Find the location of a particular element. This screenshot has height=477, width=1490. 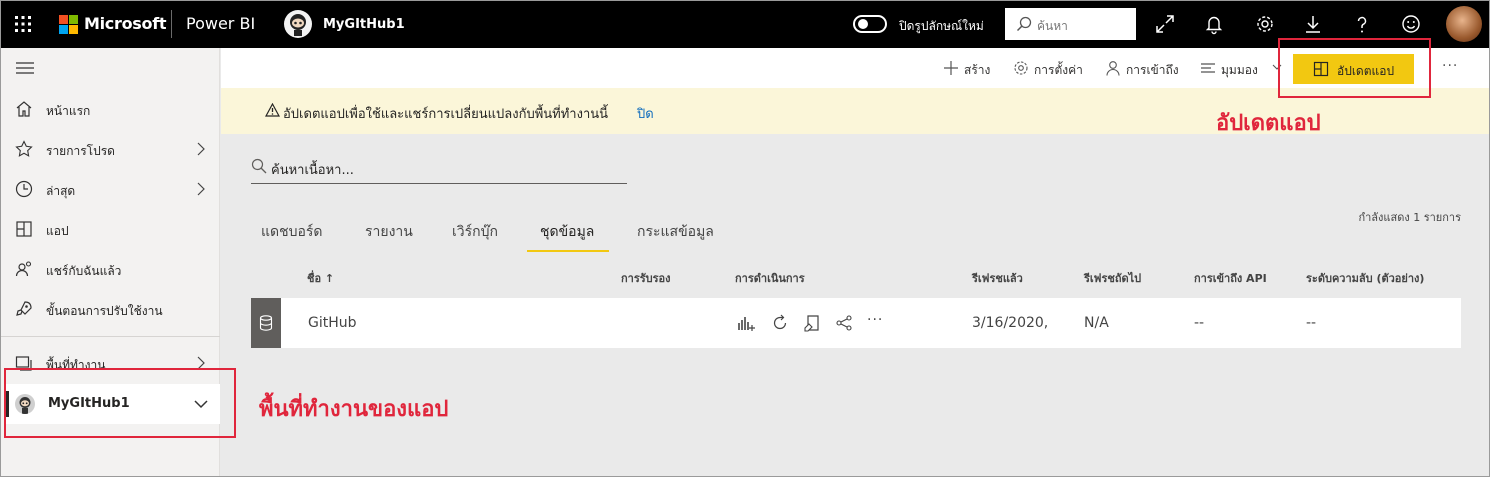

sidebar-item-deployment-pipelines: ขั้นตอนการปรับใช้งาน is located at coordinates (110, 309).